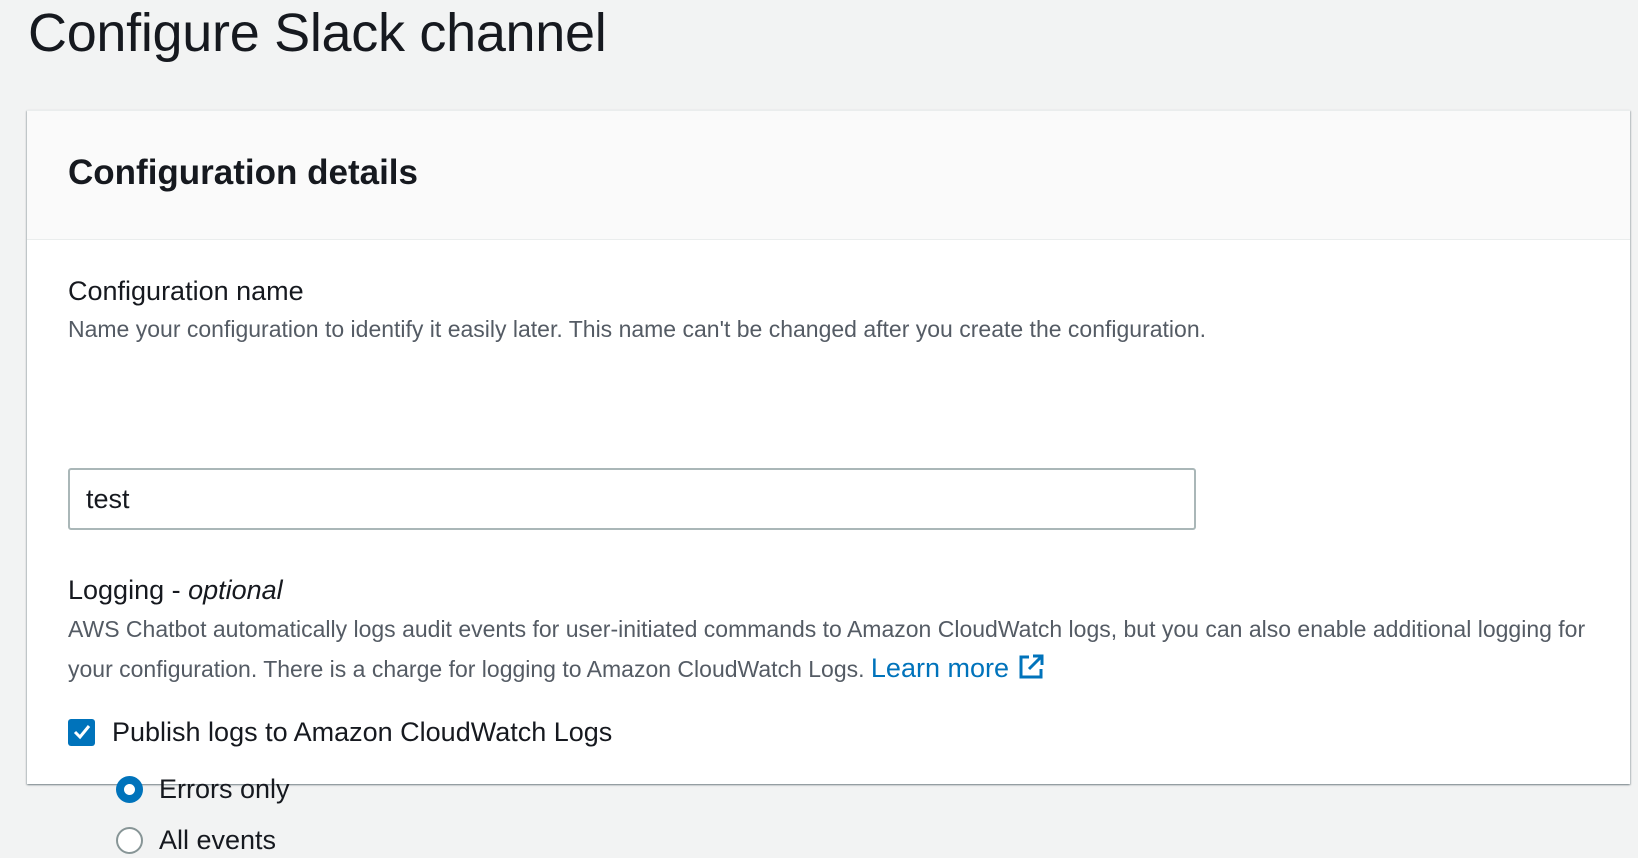  What do you see at coordinates (186, 291) in the screenshot?
I see `configuration-name-label: Configuration name` at bounding box center [186, 291].